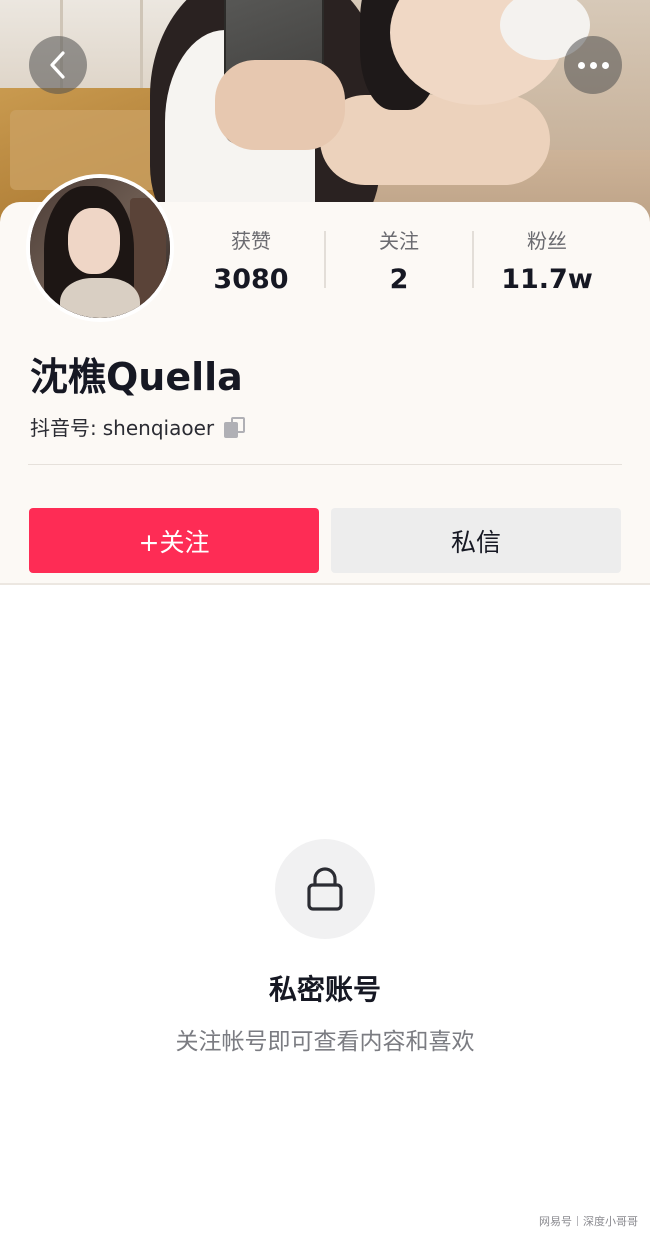  I want to click on stat-value: 3080, so click(251, 279).